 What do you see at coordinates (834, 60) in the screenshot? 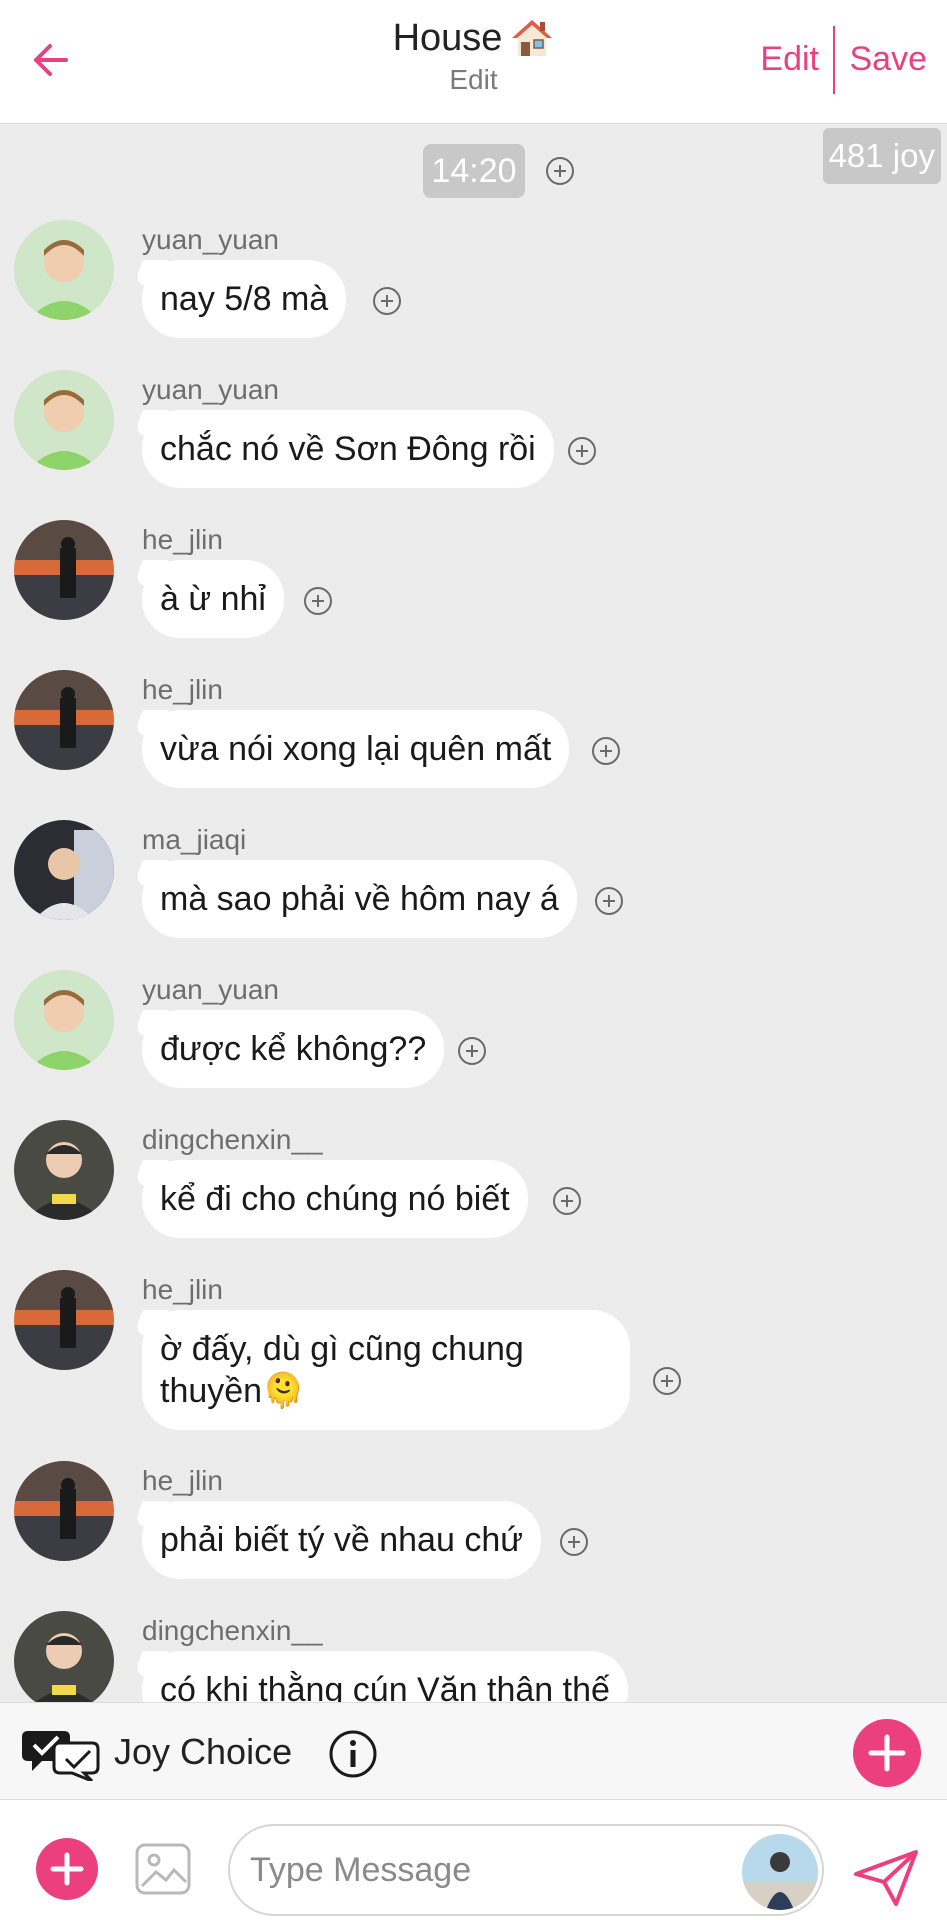
I see `header-divider` at bounding box center [834, 60].